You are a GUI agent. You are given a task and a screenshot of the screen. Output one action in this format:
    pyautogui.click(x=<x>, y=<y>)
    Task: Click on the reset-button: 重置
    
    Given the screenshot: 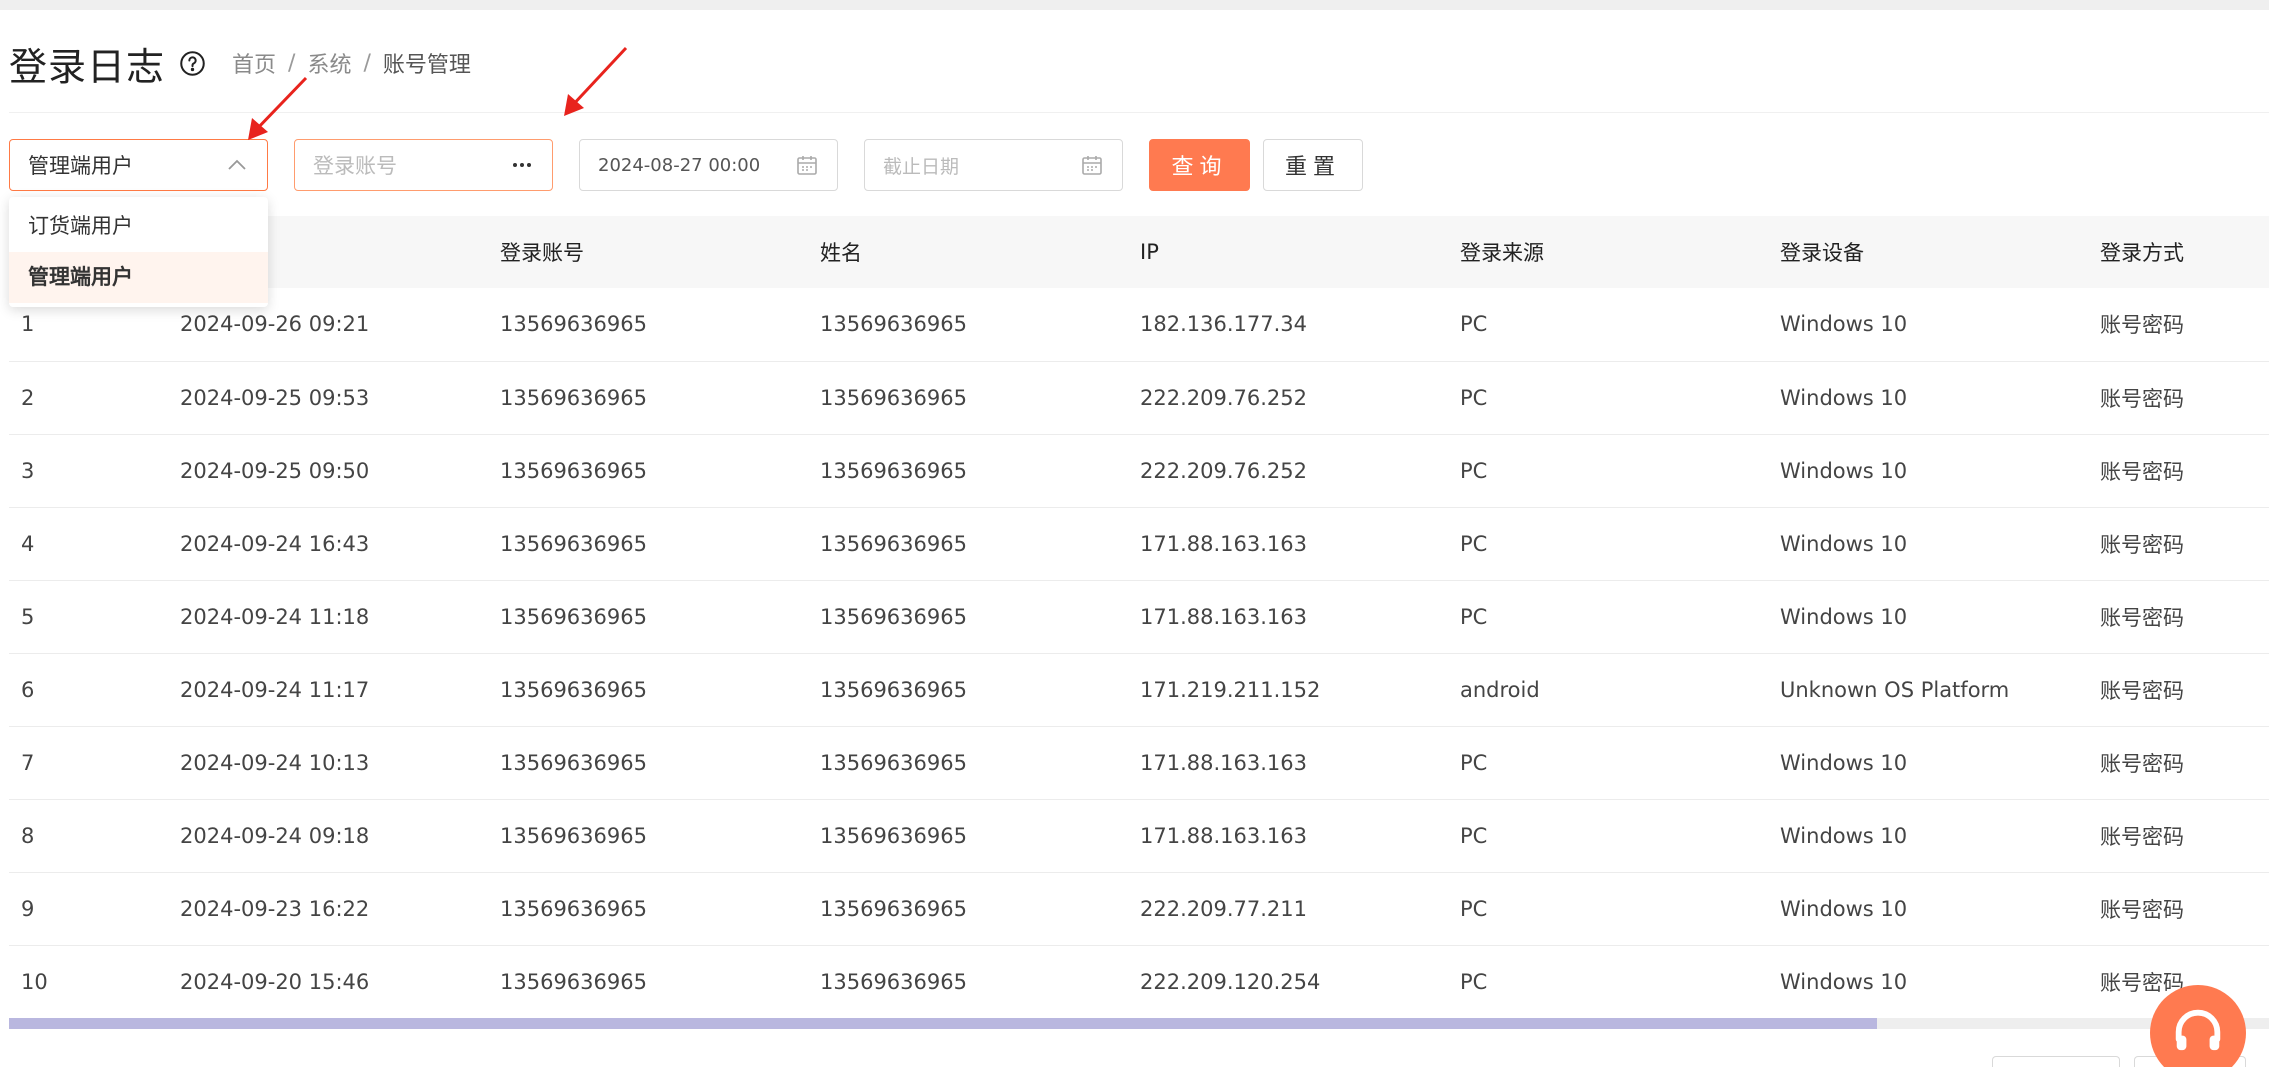 What is the action you would take?
    pyautogui.click(x=1313, y=165)
    